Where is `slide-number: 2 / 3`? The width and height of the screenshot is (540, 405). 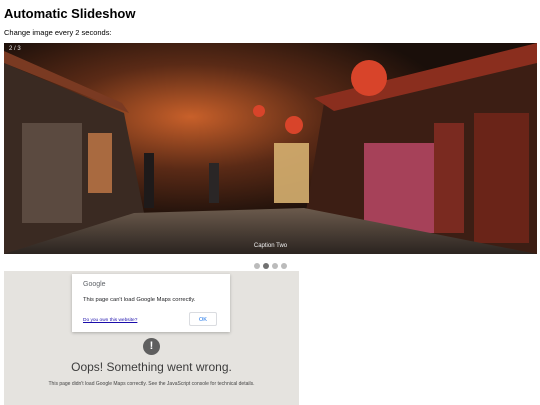
slide-number: 2 / 3 is located at coordinates (15, 49).